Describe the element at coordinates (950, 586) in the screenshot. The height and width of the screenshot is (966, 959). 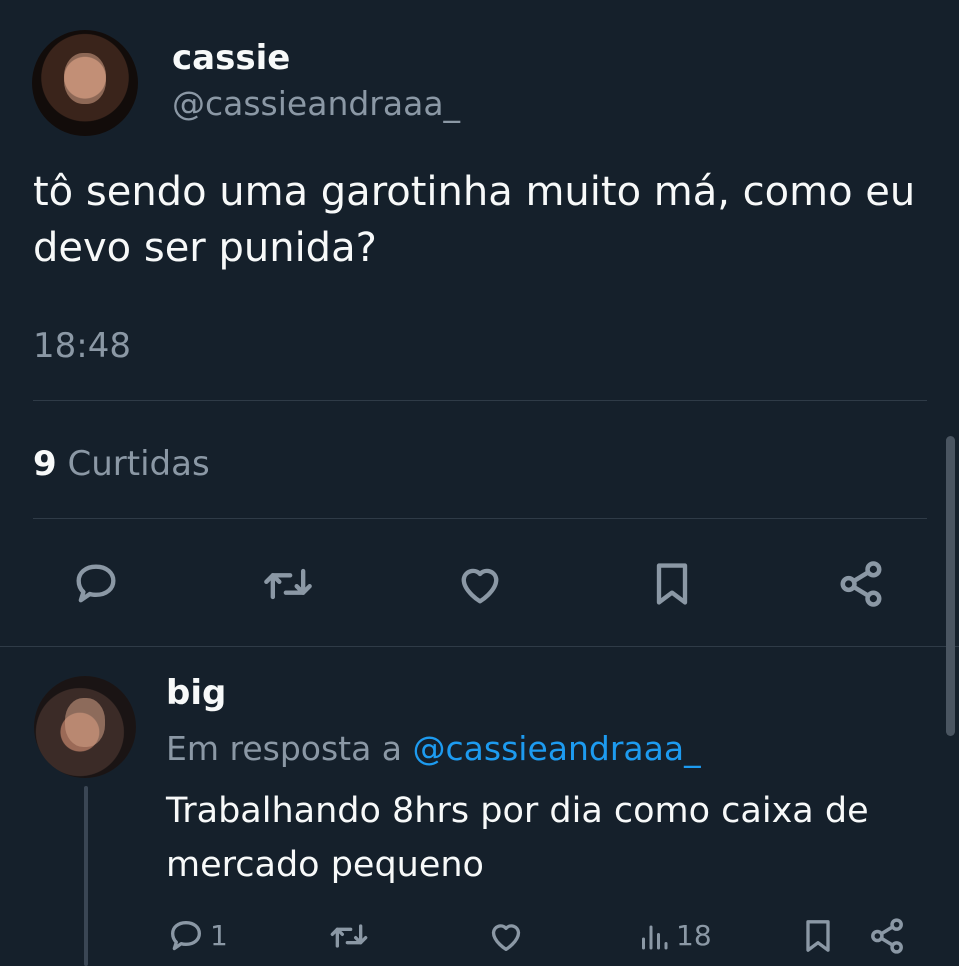
I see `scrollbar-thumb` at that location.